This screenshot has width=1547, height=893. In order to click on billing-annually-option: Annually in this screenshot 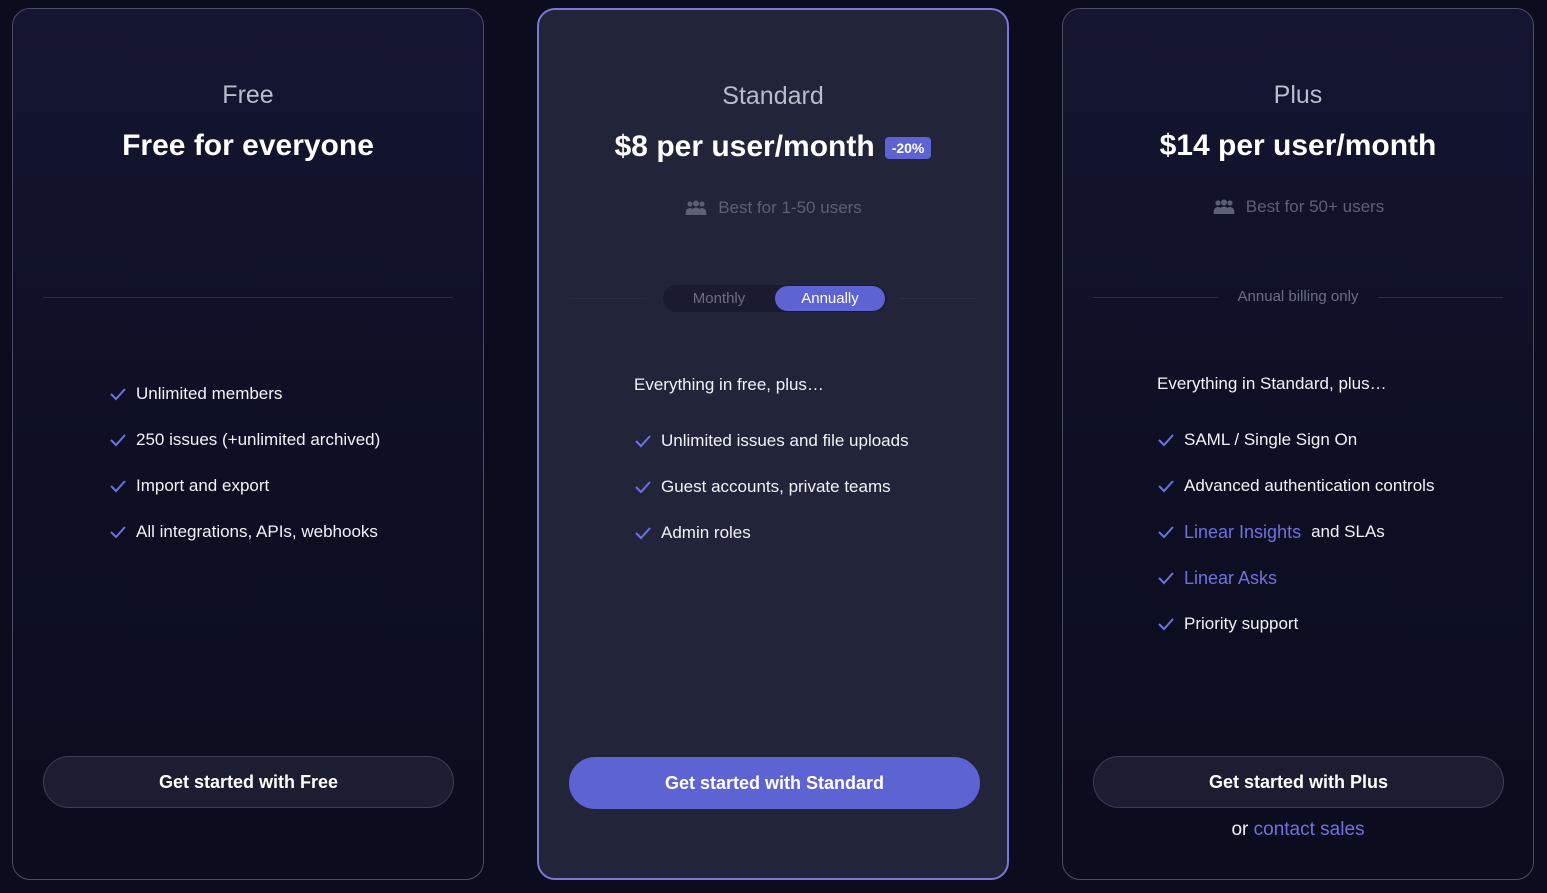, I will do `click(830, 298)`.